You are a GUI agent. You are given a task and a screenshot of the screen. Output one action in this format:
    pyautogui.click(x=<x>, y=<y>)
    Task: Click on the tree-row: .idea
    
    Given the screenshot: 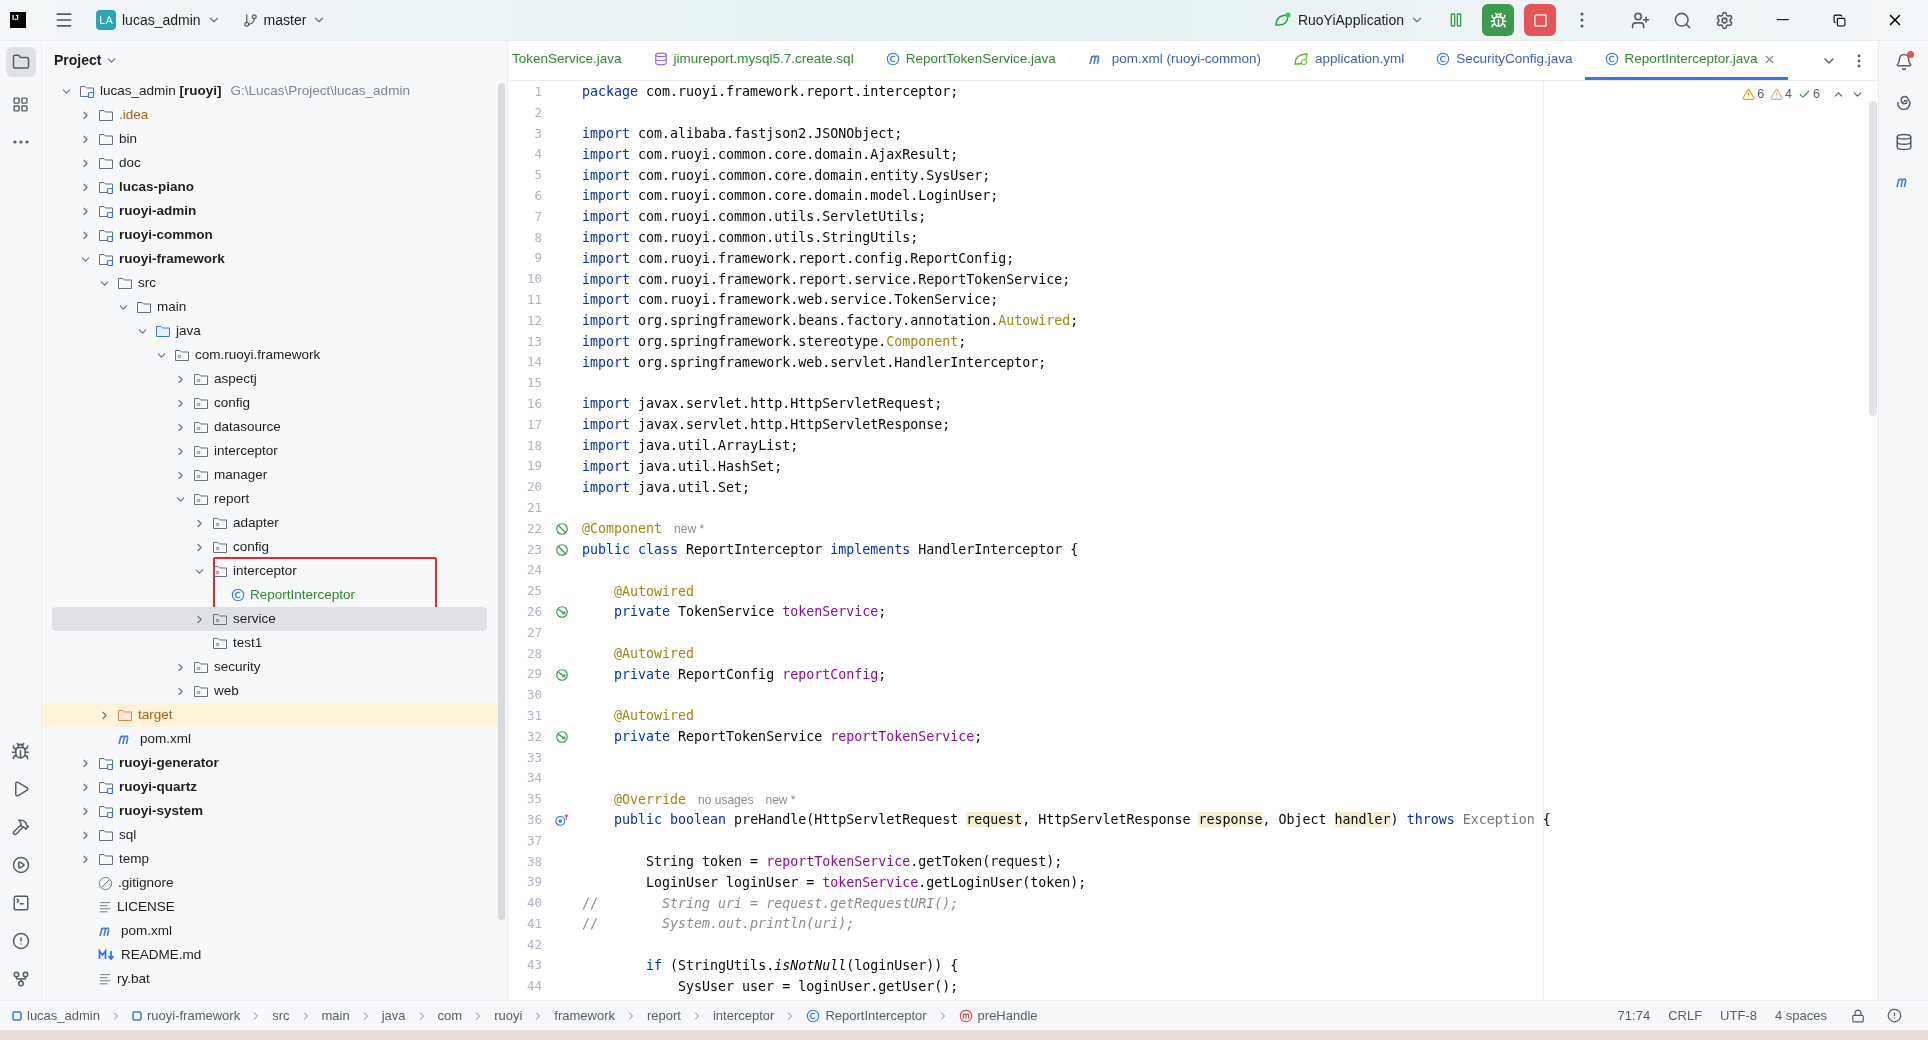 What is the action you would take?
    pyautogui.click(x=269, y=115)
    